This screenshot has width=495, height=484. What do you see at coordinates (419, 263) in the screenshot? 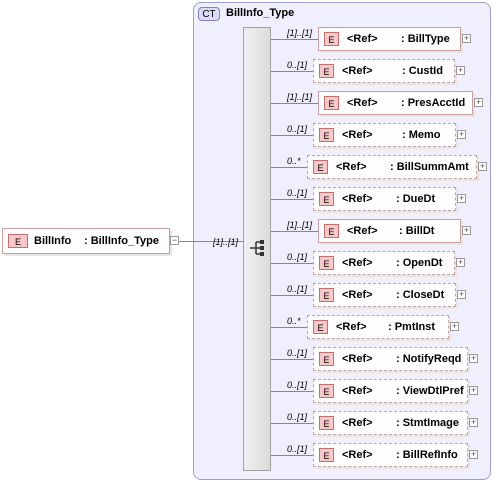
I see `element-name: : OpenDt` at bounding box center [419, 263].